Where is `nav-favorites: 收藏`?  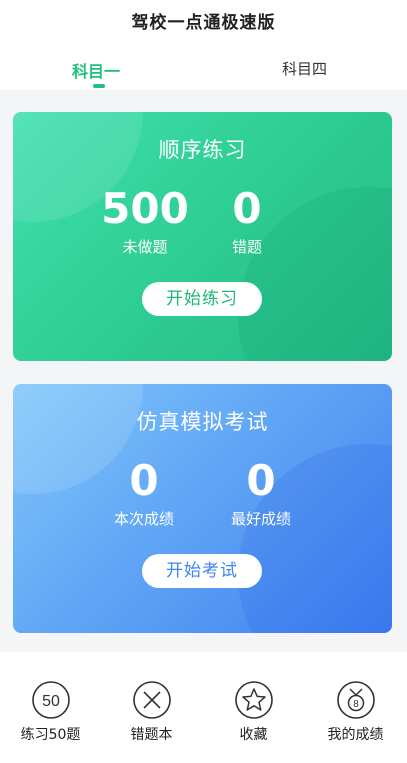 nav-favorites: 收藏 is located at coordinates (253, 712).